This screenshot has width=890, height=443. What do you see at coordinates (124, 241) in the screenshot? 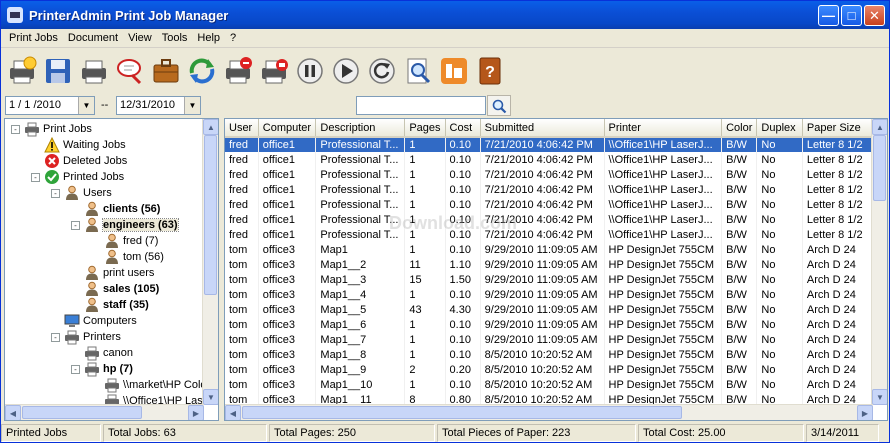
I see `tree-node: fred (7)` at bounding box center [124, 241].